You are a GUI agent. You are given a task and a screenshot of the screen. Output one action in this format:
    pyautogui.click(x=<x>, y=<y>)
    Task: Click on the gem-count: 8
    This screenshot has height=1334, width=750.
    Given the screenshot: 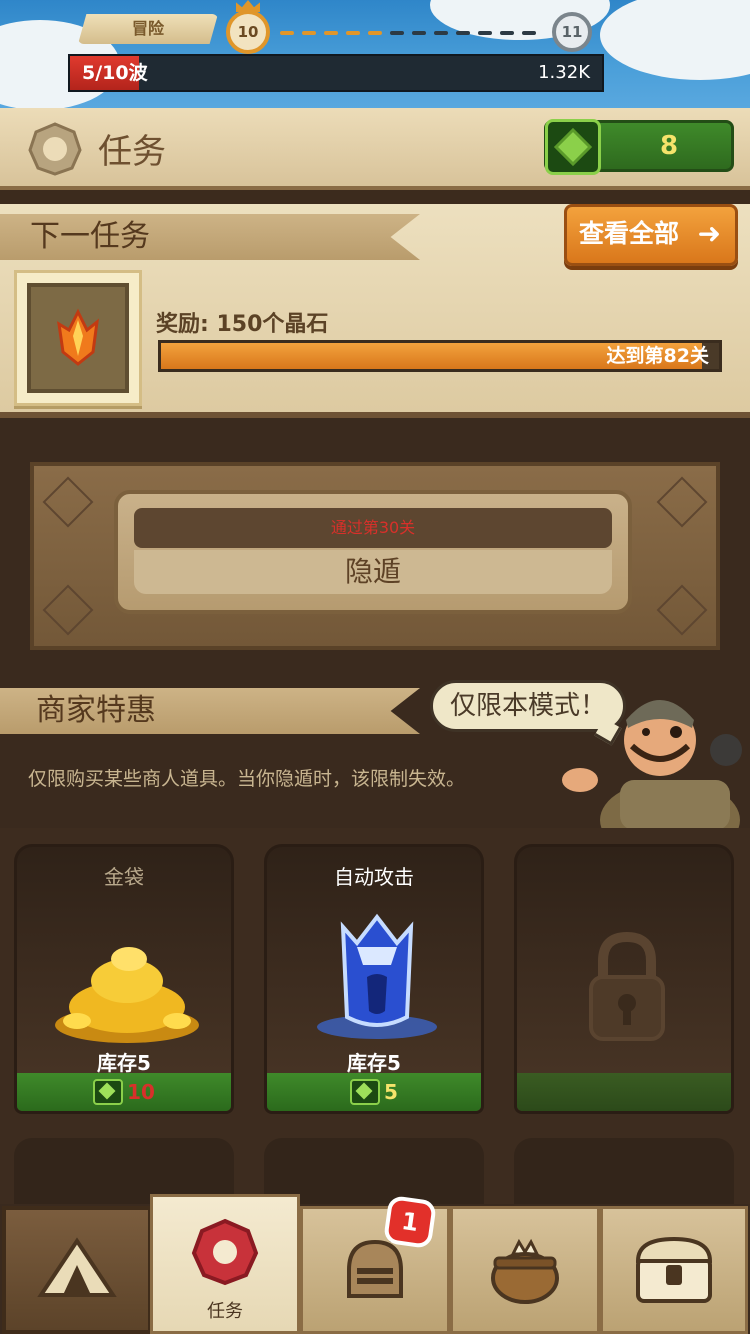 What is the action you would take?
    pyautogui.click(x=669, y=146)
    